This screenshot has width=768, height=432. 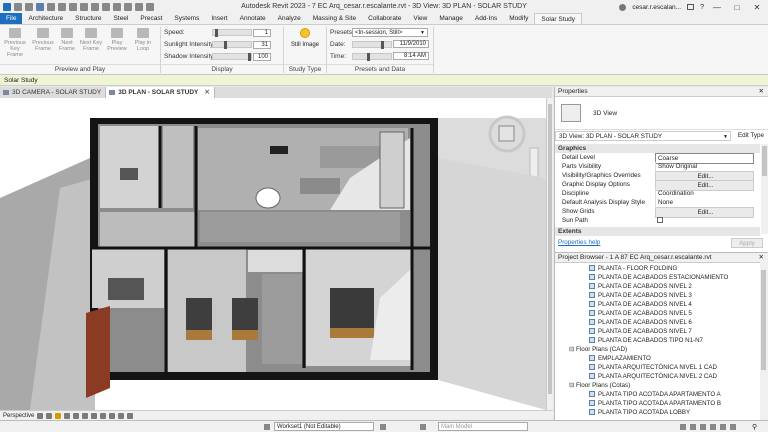 I want to click on analytical-icon, so click(x=130, y=415).